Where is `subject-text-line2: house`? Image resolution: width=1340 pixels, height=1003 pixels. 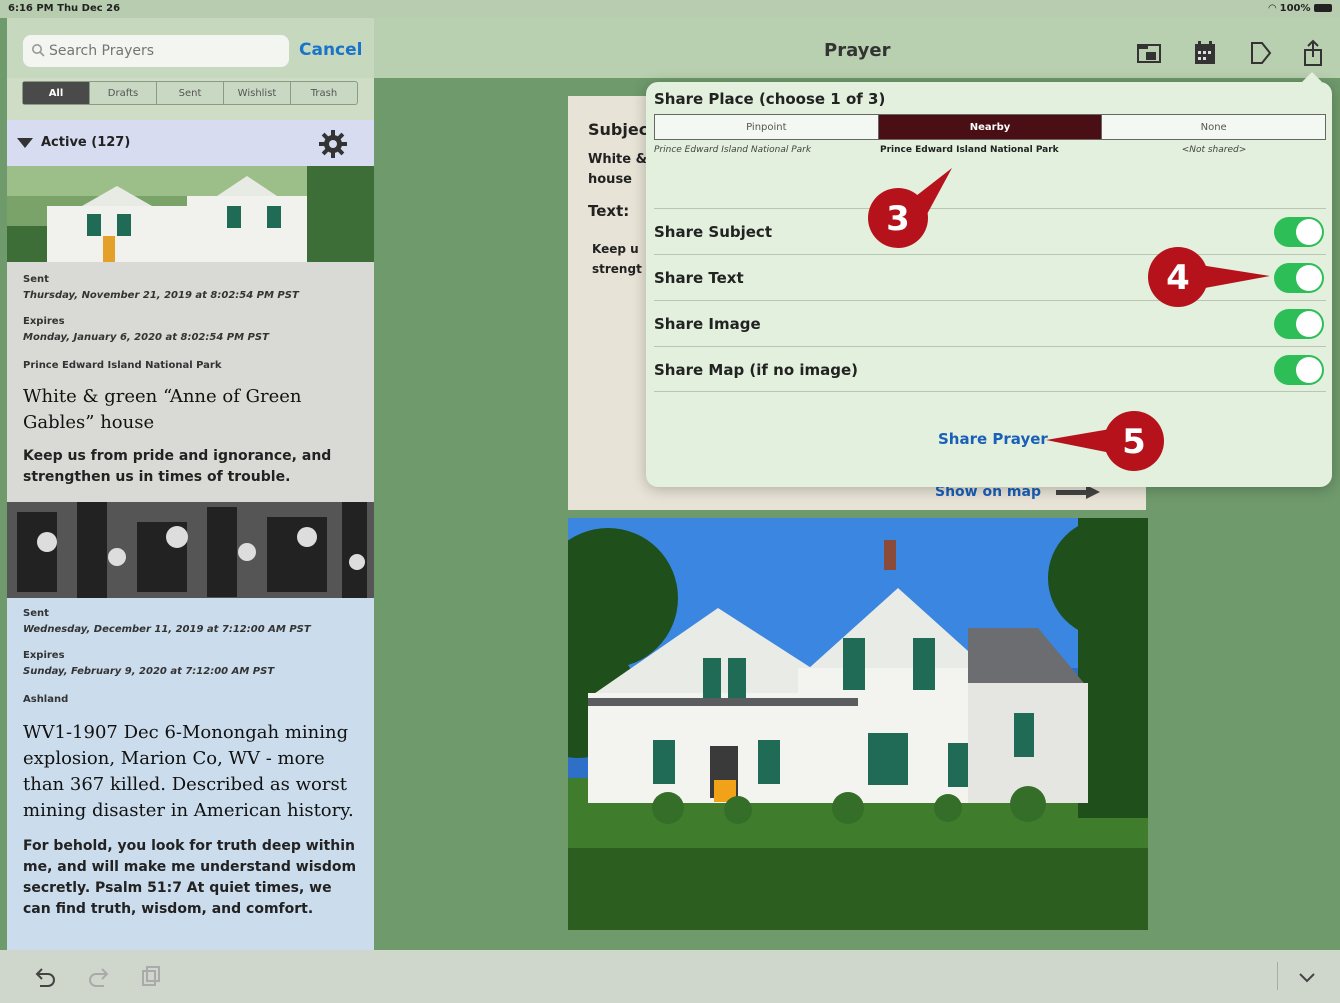 subject-text-line2: house is located at coordinates (610, 179).